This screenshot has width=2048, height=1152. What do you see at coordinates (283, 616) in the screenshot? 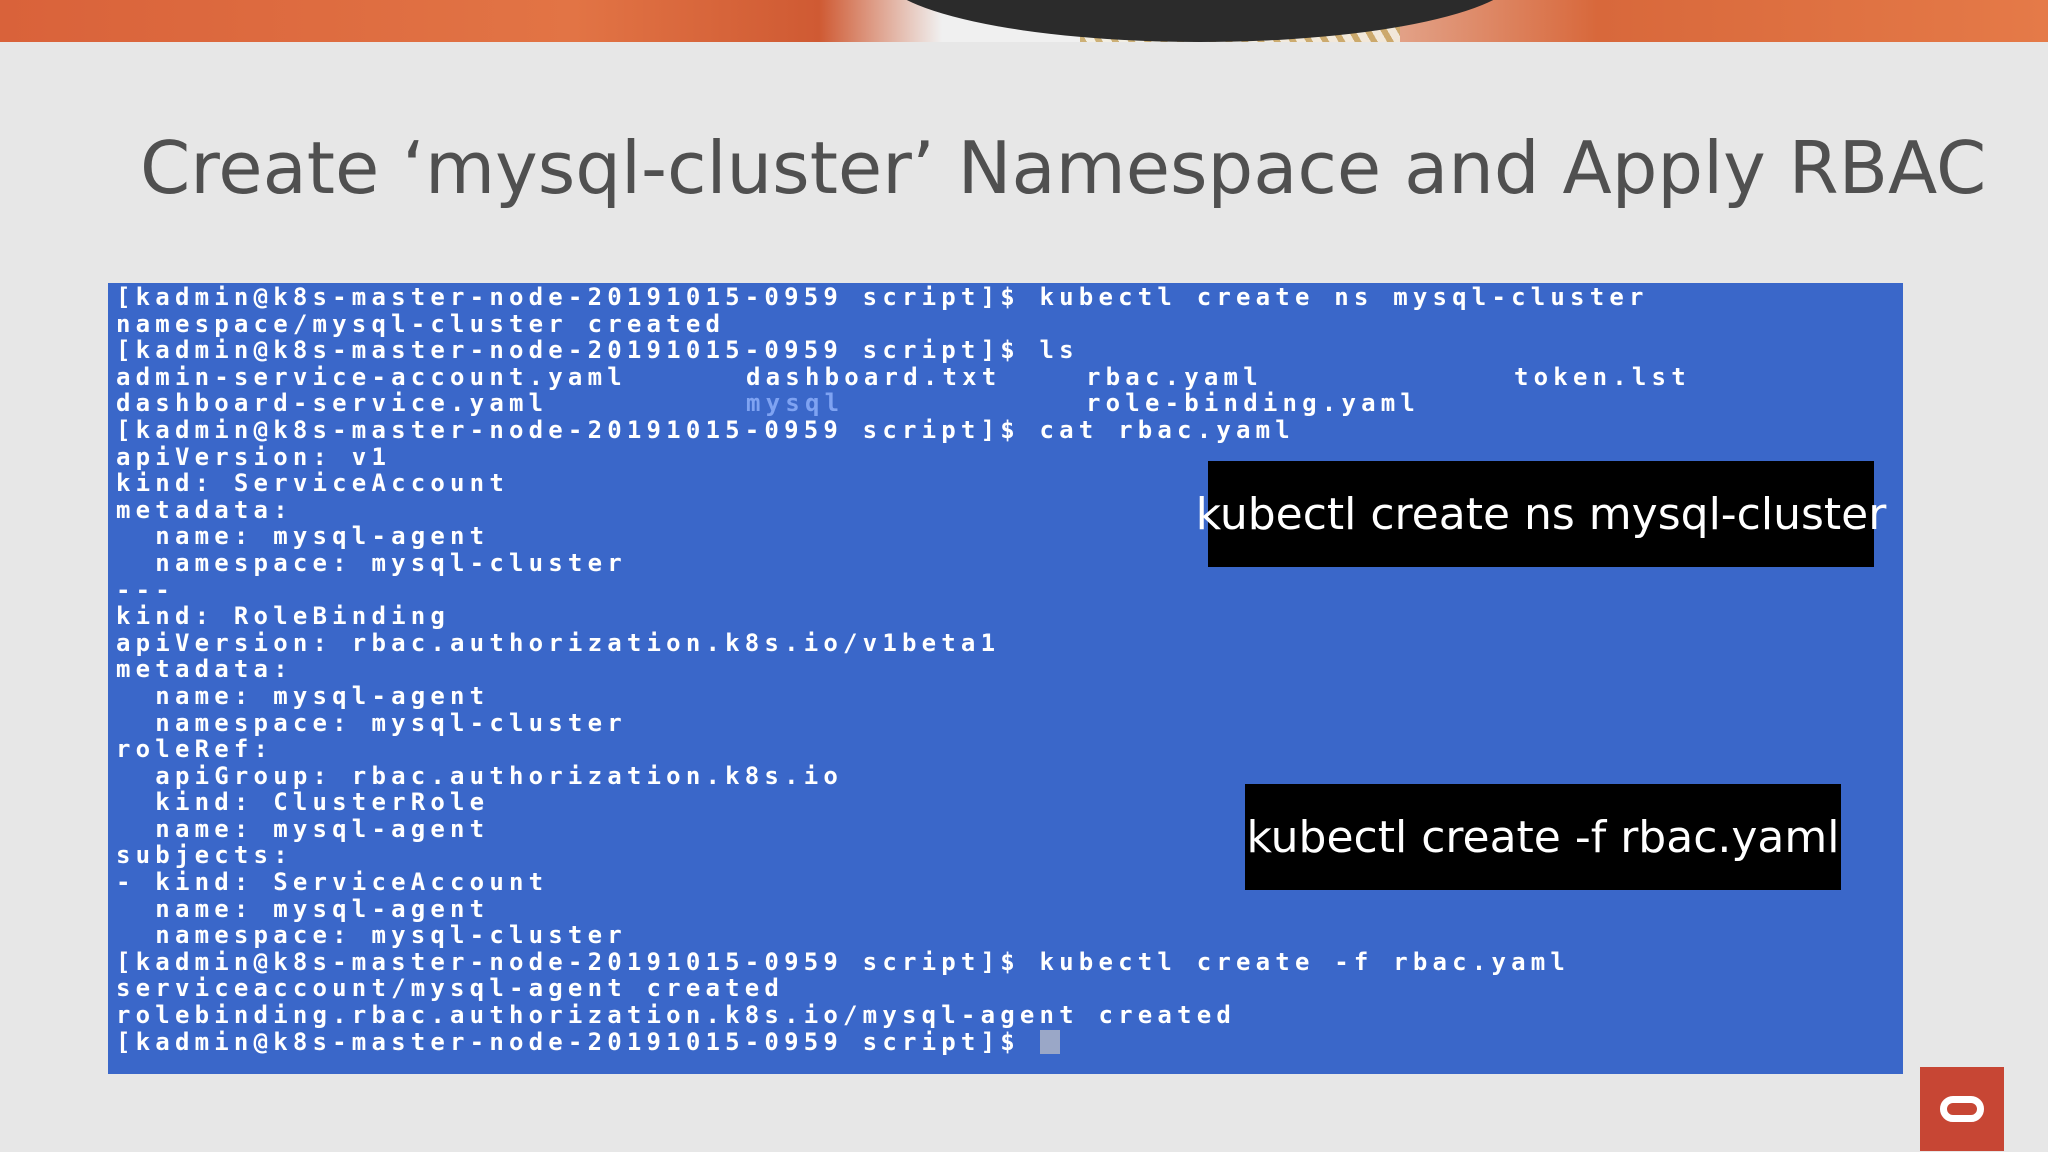
I see `terminal-line: kind: RoleBinding` at bounding box center [283, 616].